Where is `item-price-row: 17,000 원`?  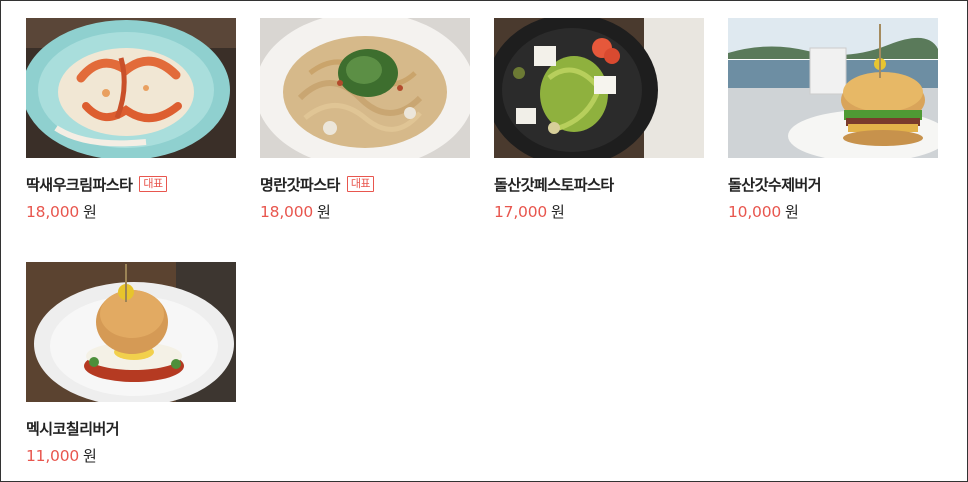
item-price-row: 17,000 원 is located at coordinates (599, 212).